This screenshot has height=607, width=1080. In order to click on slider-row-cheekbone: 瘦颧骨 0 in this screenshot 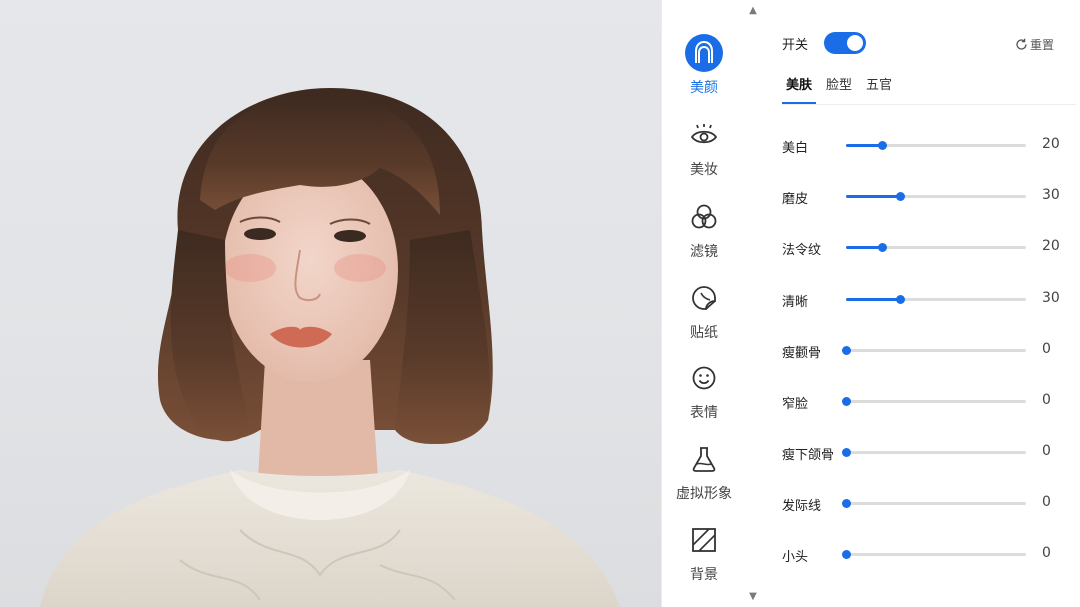, I will do `click(927, 350)`.